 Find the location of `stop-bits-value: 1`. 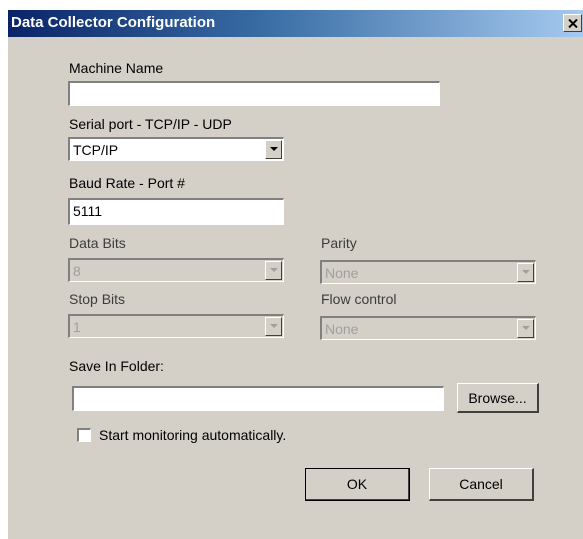

stop-bits-value: 1 is located at coordinates (77, 327).